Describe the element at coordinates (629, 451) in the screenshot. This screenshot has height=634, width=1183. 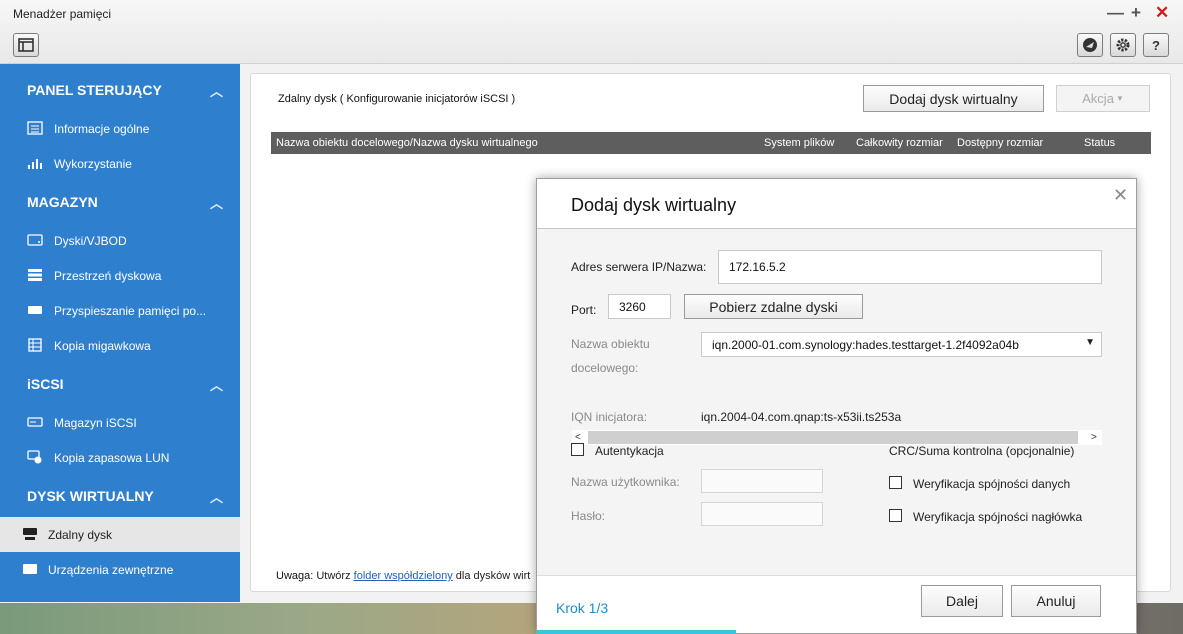
I see `authentication-label: Autentykacja` at that location.